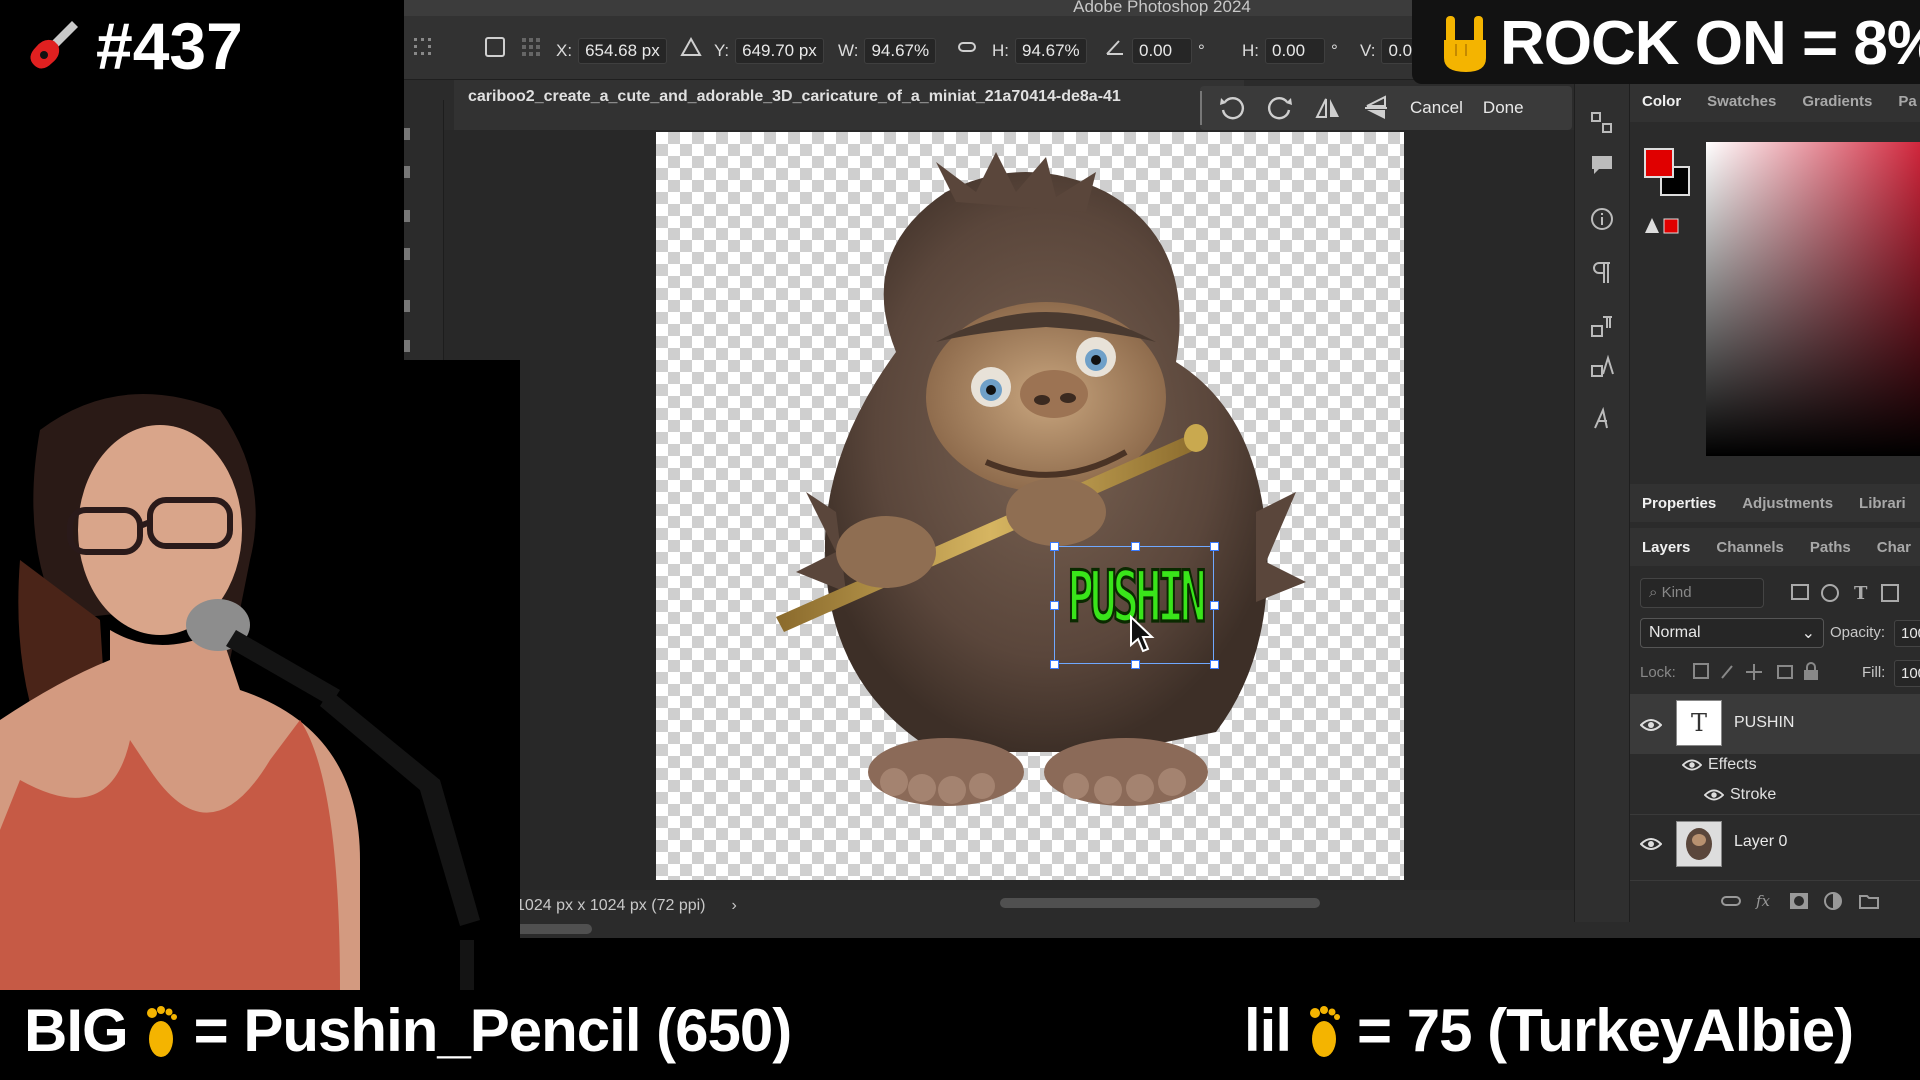 Image resolution: width=1920 pixels, height=1080 pixels. What do you see at coordinates (1232, 108) in the screenshot?
I see `rotate-ccw-button` at bounding box center [1232, 108].